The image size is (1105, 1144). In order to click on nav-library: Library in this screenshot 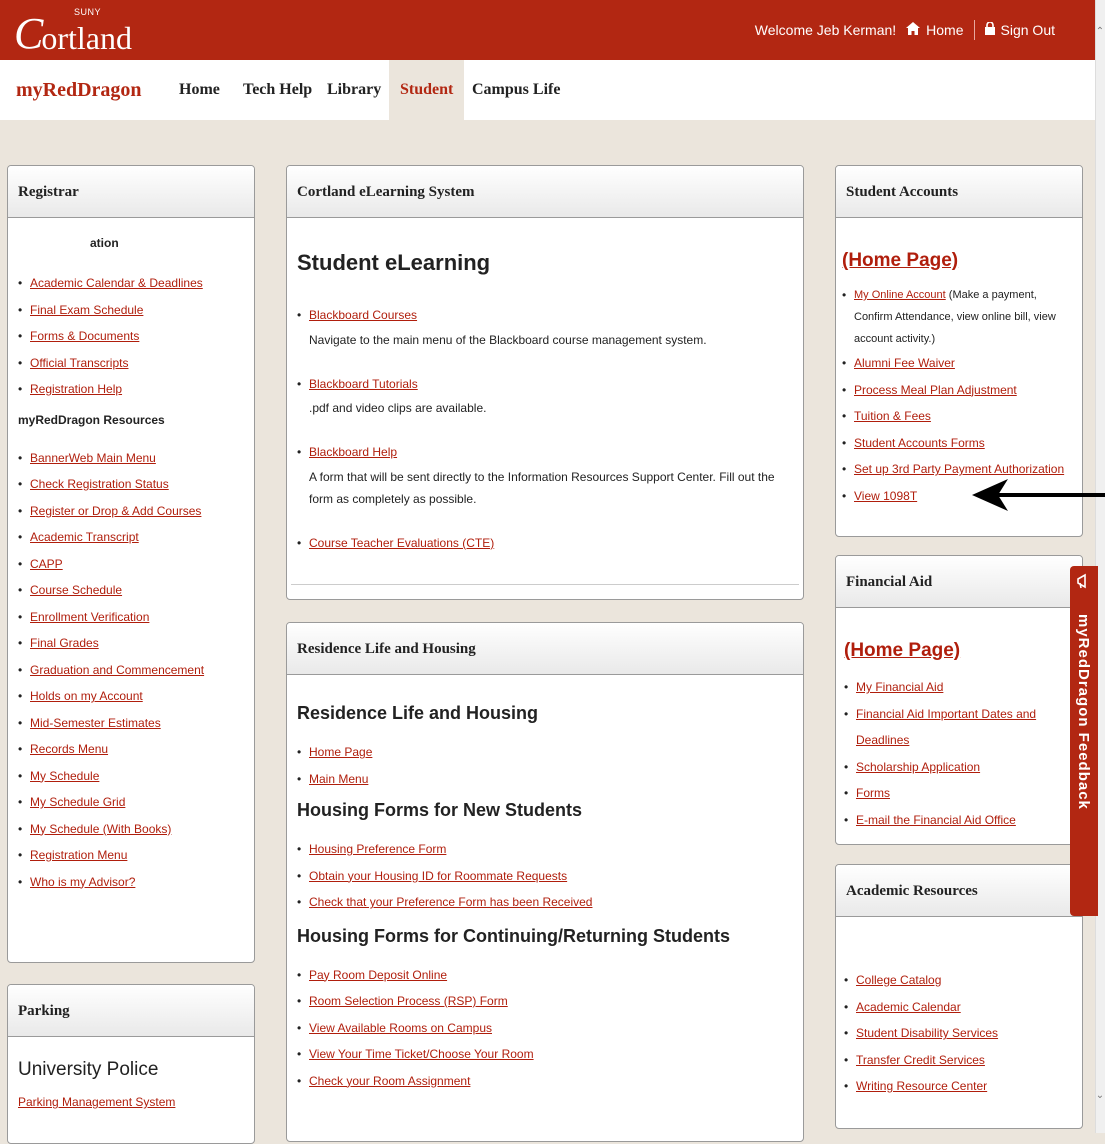, I will do `click(354, 90)`.